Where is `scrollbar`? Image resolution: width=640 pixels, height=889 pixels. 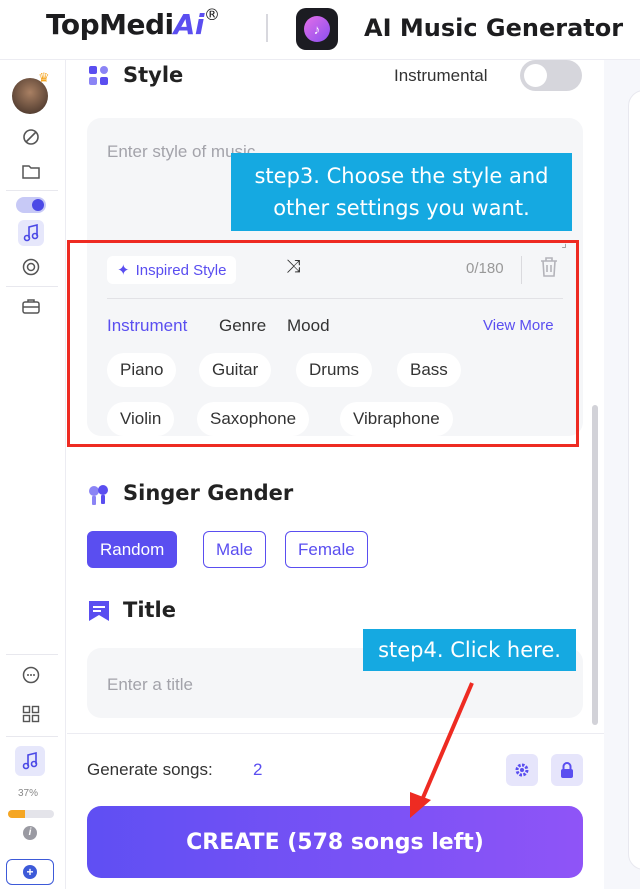 scrollbar is located at coordinates (595, 565).